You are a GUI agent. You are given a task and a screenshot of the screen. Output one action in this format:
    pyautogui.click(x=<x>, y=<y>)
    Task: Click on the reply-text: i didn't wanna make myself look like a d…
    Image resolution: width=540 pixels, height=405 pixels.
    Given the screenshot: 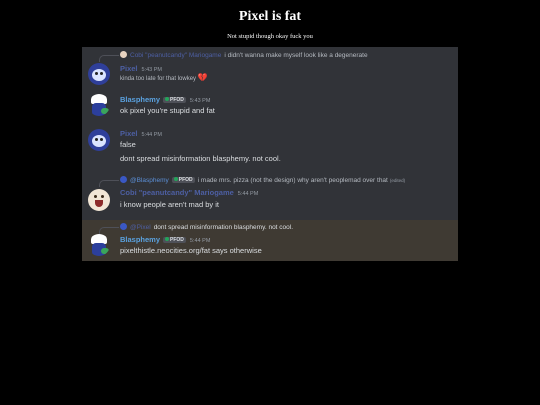 What is the action you would take?
    pyautogui.click(x=296, y=55)
    